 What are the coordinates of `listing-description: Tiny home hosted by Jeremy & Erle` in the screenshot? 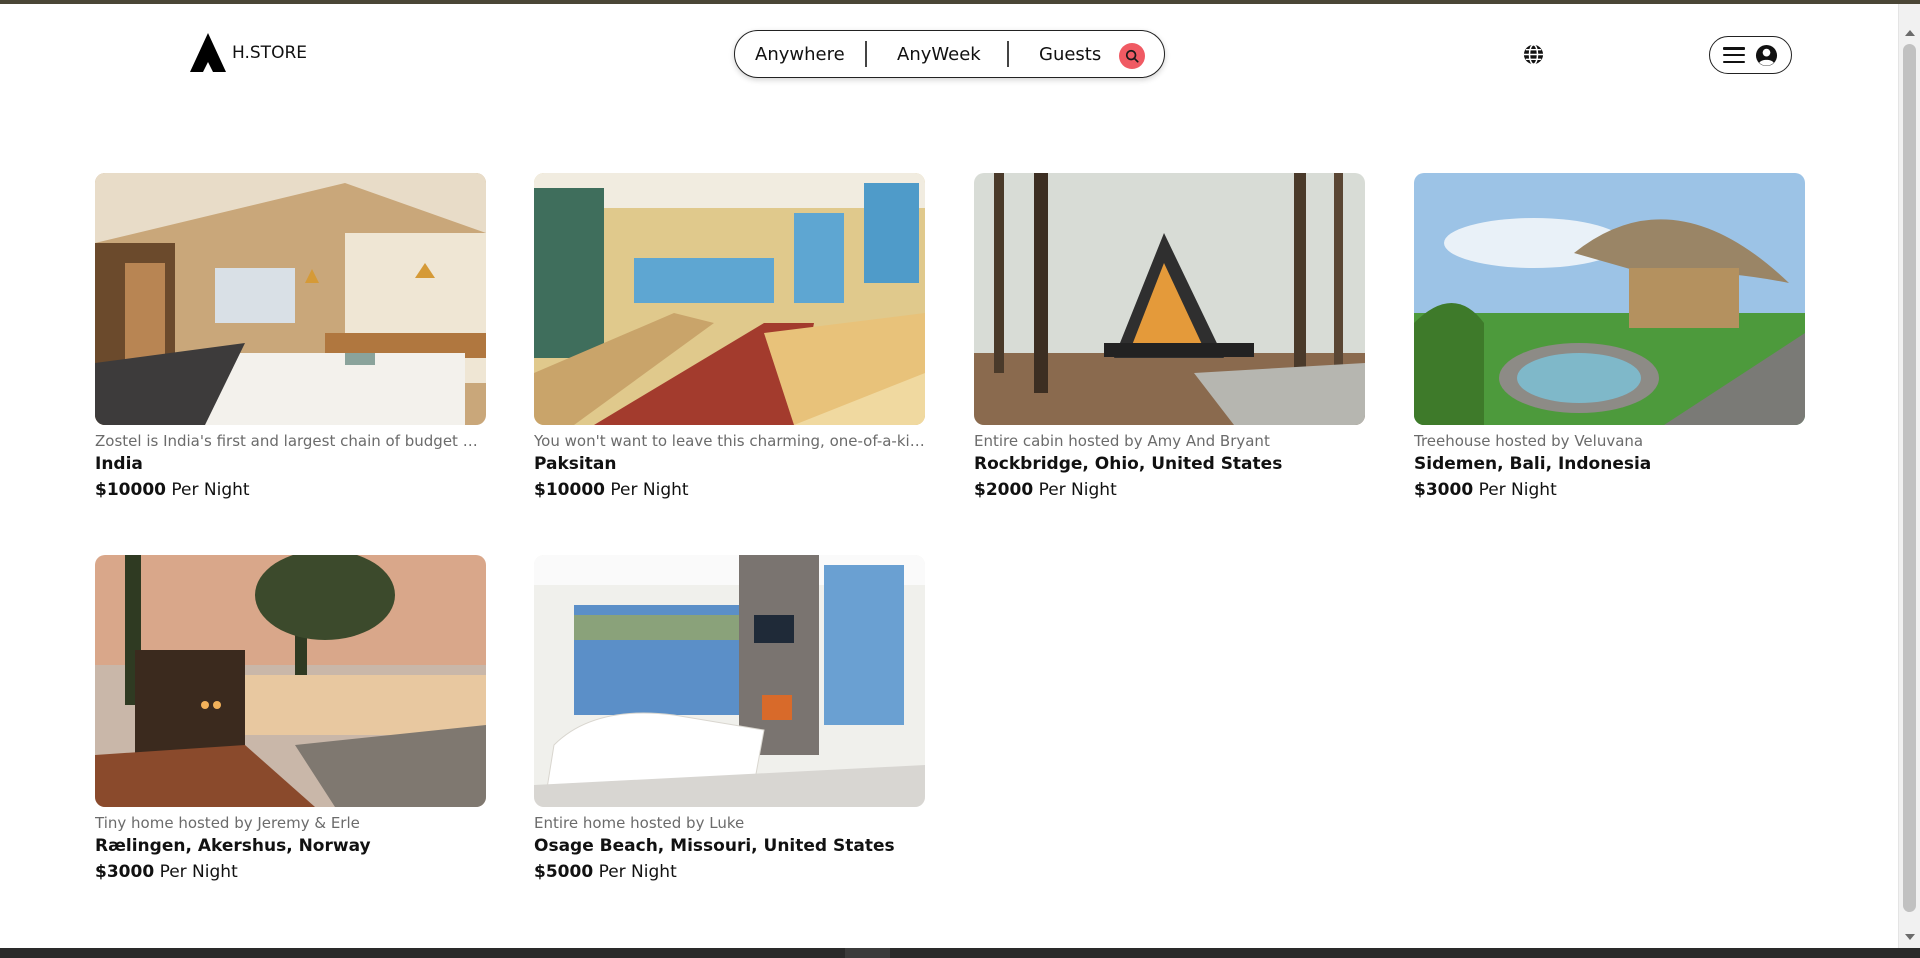 It's located at (227, 823).